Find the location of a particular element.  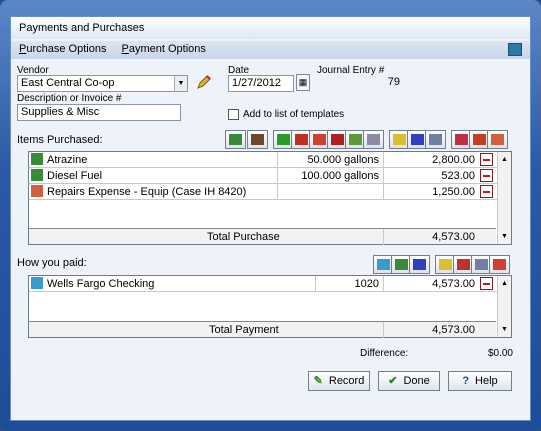

items-scrollbar: ▲ ▼ is located at coordinates (504, 198).